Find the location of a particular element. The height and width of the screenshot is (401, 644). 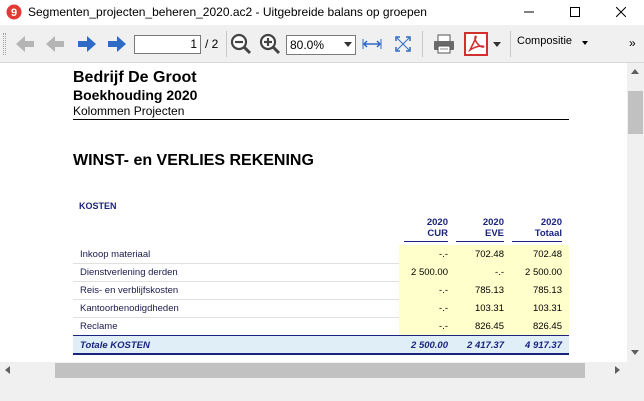

arrow-left-icon is located at coordinates (55, 44).